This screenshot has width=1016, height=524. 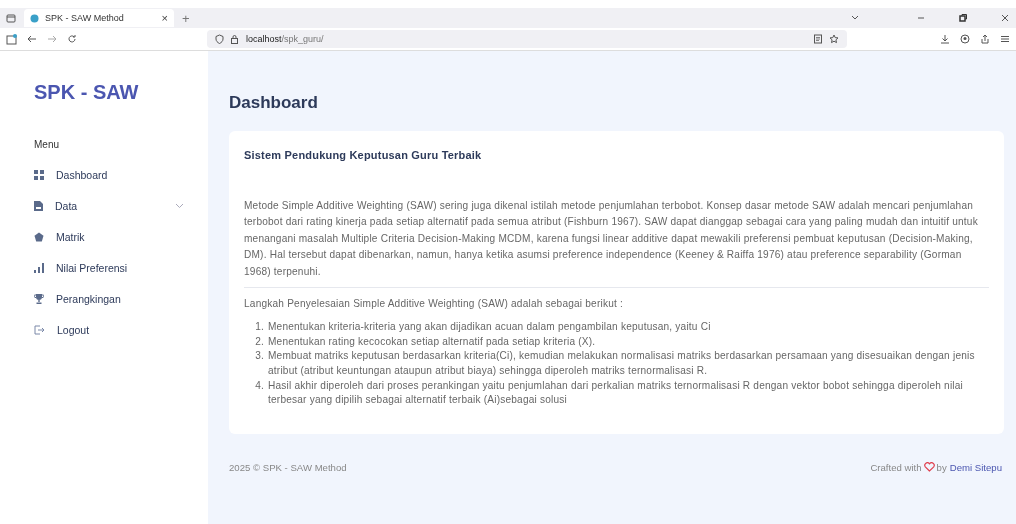 I want to click on menu-icon, so click(x=1005, y=39).